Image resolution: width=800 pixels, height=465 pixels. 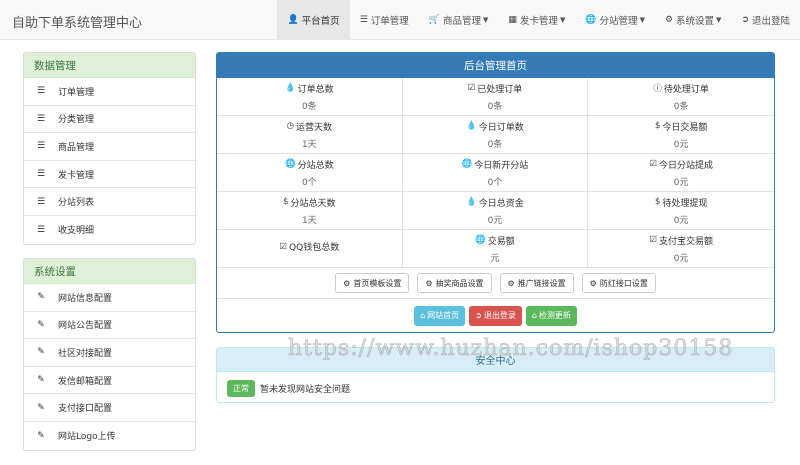 I want to click on dashboard-title: 后台管理首页, so click(x=495, y=65).